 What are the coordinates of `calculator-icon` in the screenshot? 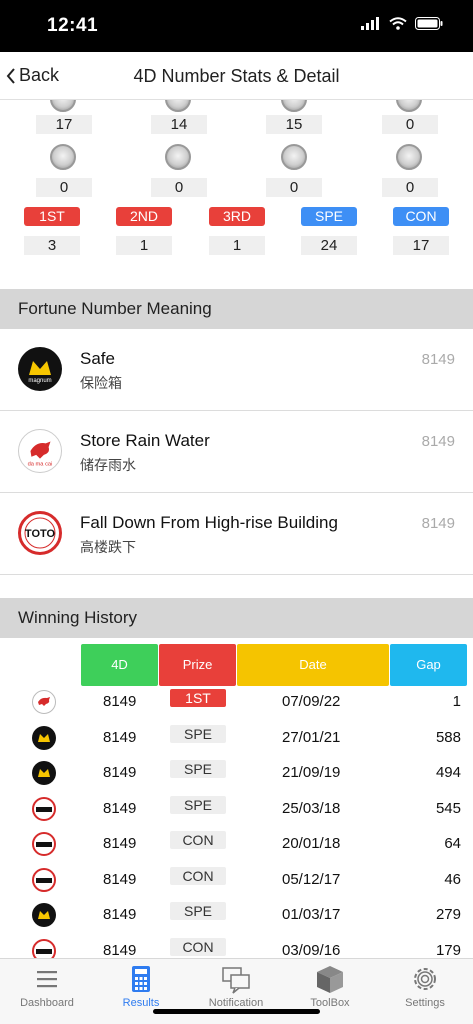 It's located at (141, 979).